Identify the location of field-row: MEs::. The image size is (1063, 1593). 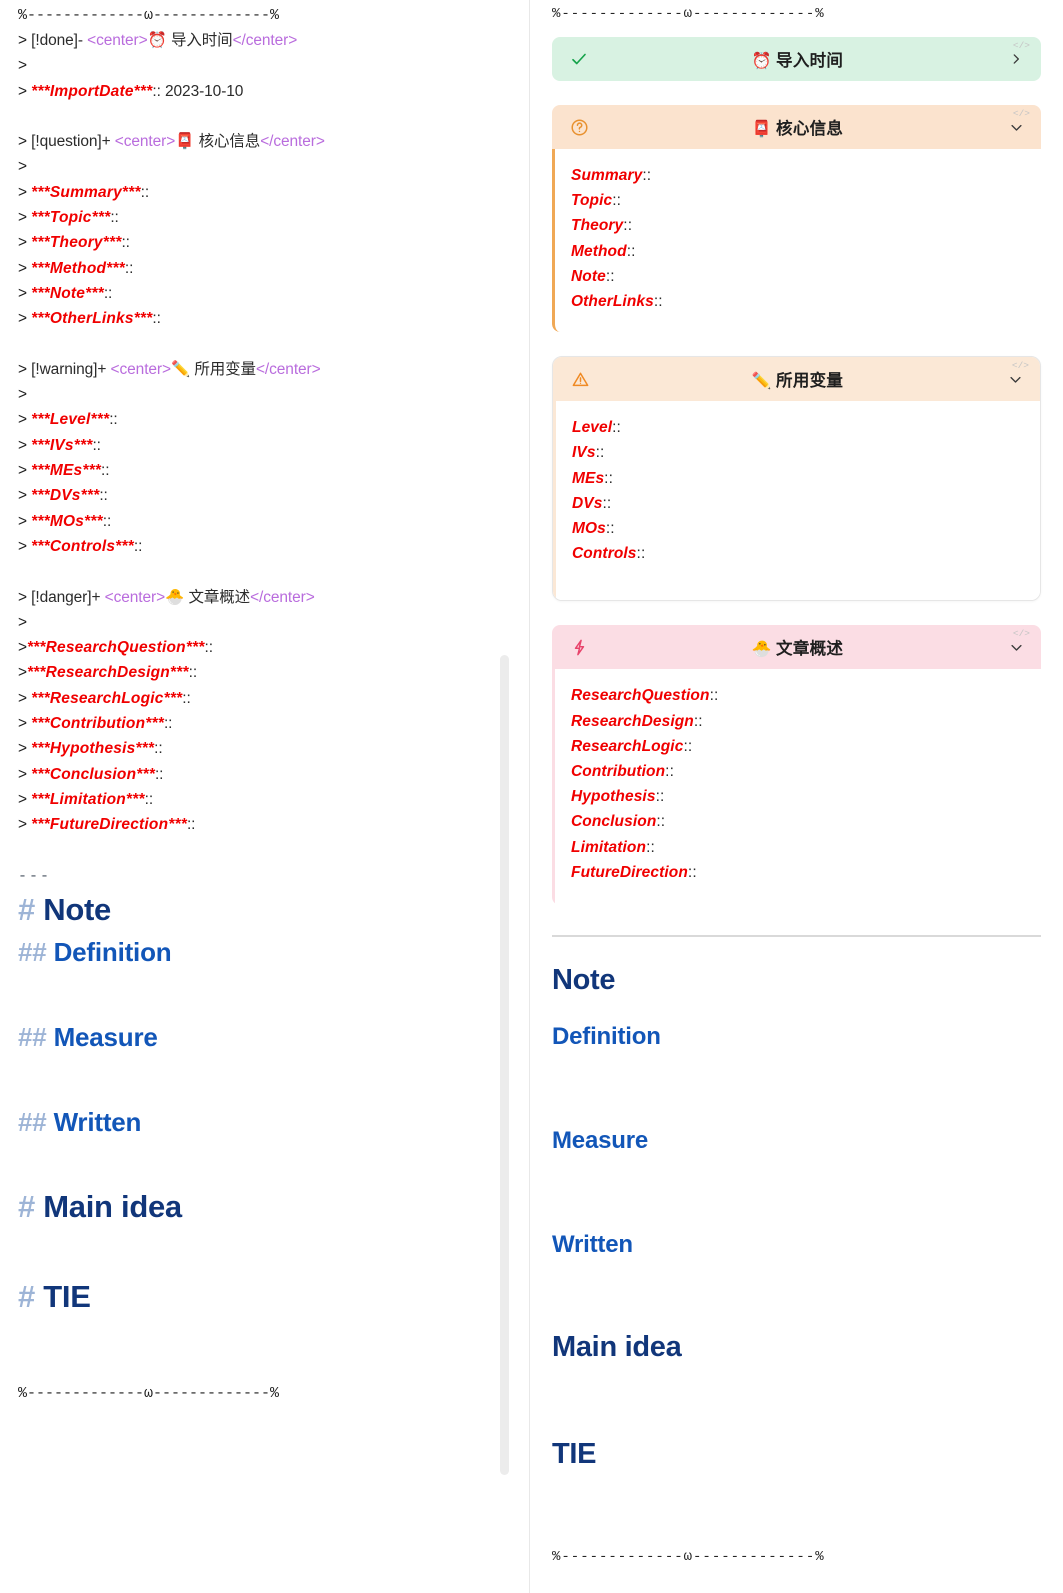
(798, 478).